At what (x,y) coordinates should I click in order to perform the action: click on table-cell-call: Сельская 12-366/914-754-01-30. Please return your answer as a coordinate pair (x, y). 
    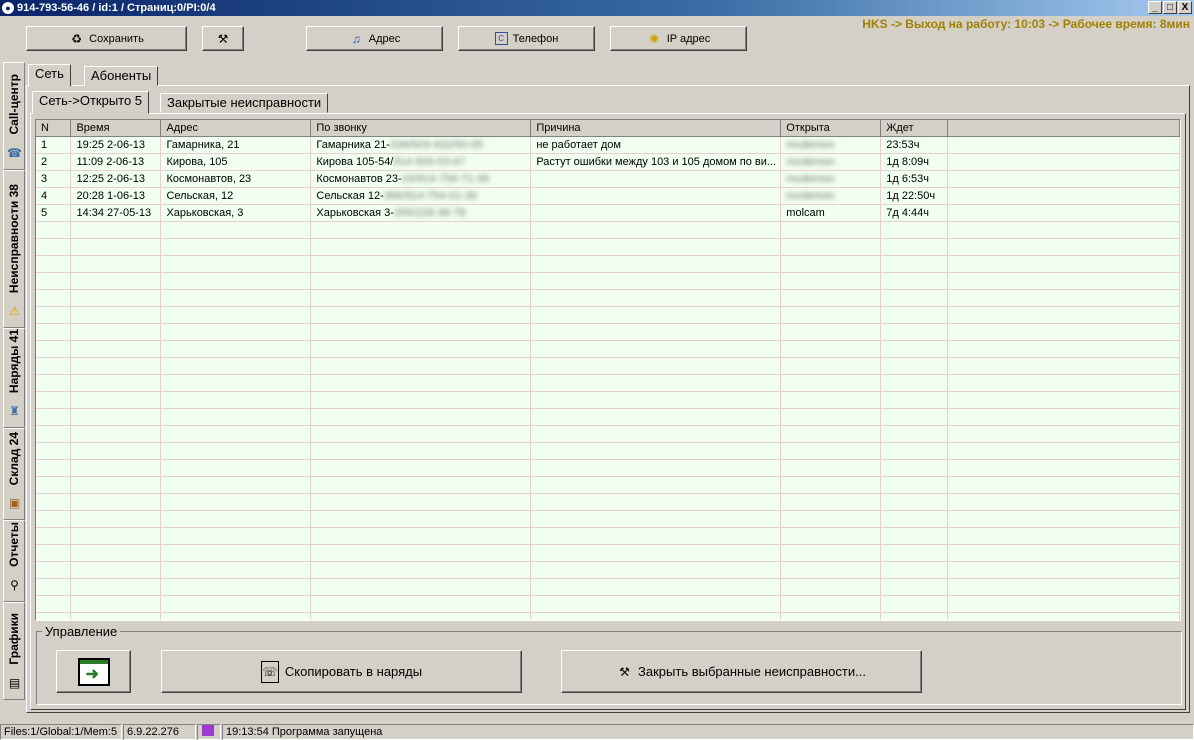
    Looking at the image, I should click on (421, 196).